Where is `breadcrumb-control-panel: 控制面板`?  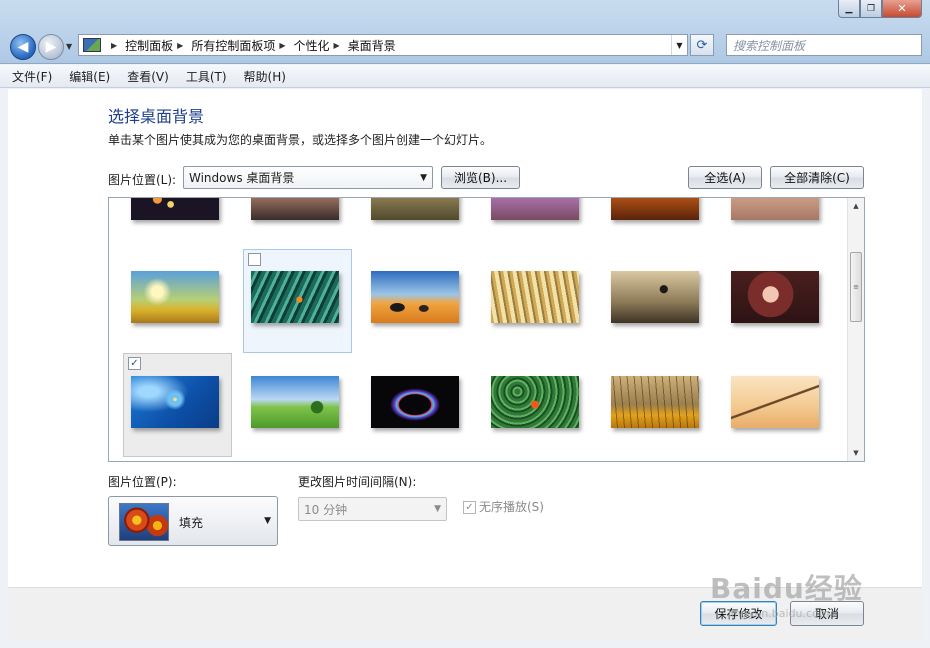 breadcrumb-control-panel: 控制面板 is located at coordinates (149, 45).